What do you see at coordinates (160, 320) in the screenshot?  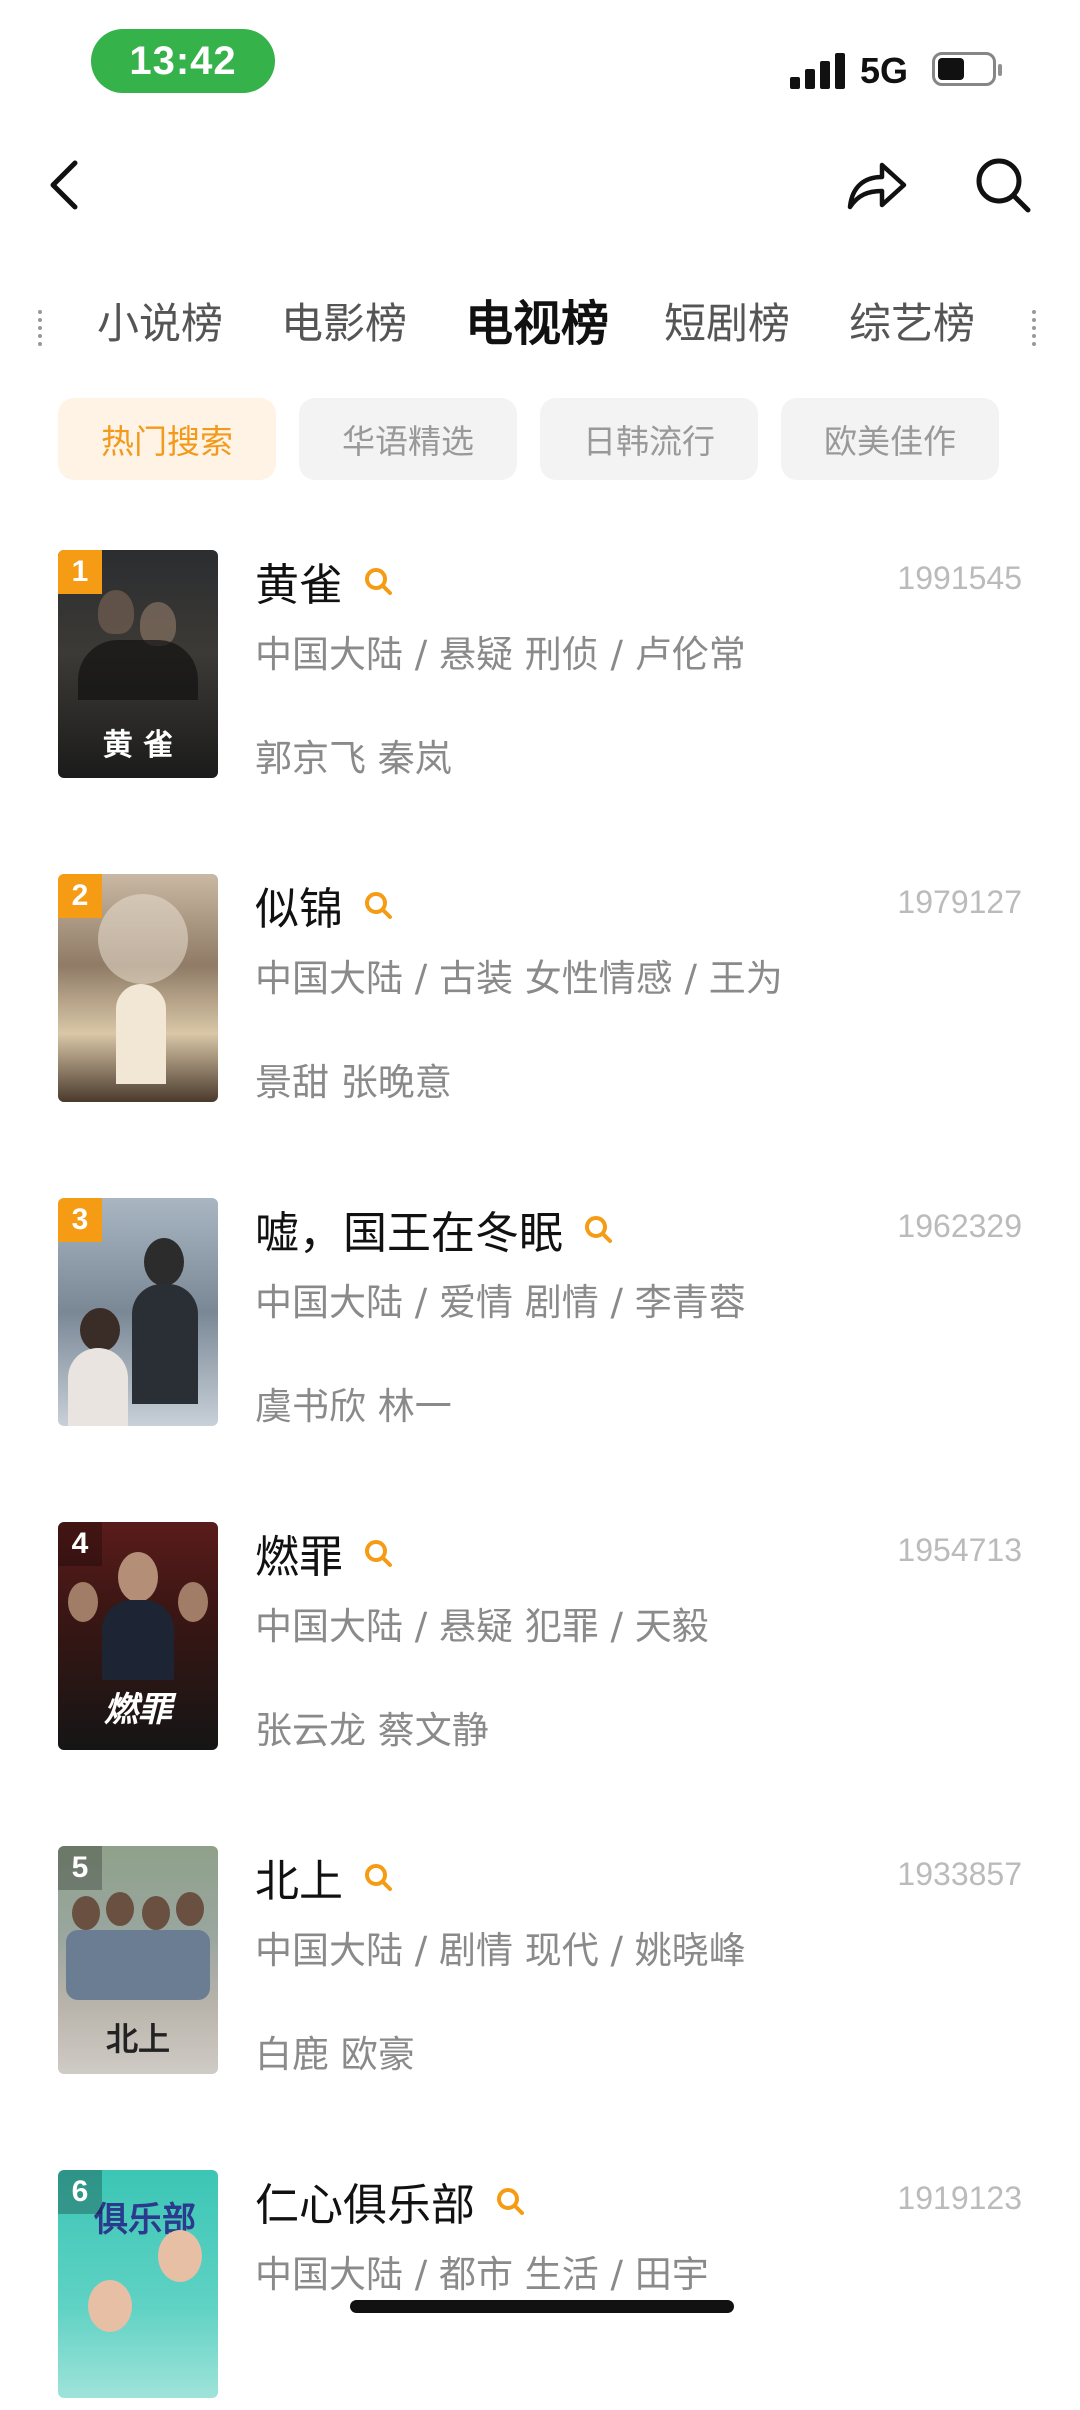 I see `tab-novel: 小说榜` at bounding box center [160, 320].